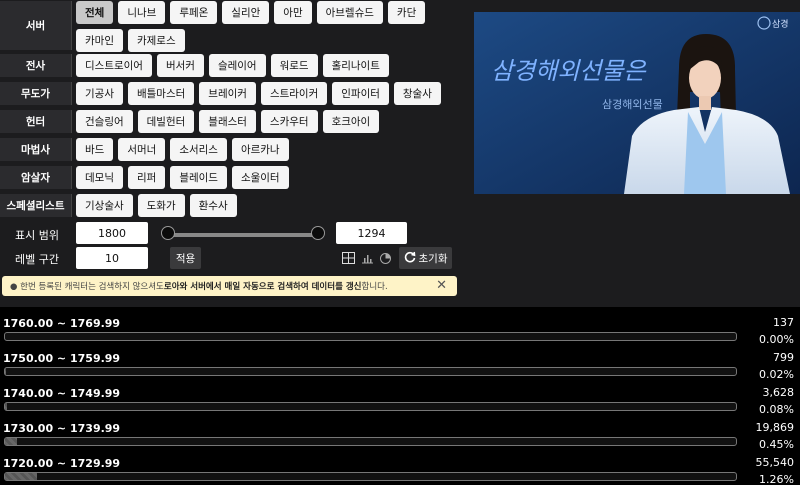 This screenshot has width=800, height=485. Describe the element at coordinates (213, 205) in the screenshot. I see `filter-button-specialist-2: 환수사` at that location.